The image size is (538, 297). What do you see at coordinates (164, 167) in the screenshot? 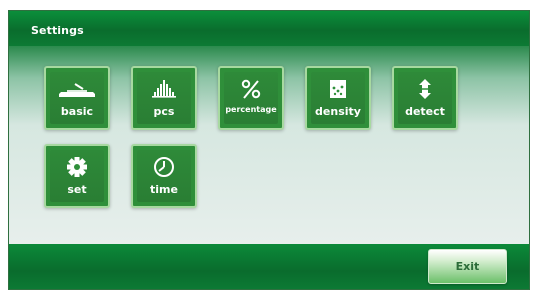
I see `clock-icon` at bounding box center [164, 167].